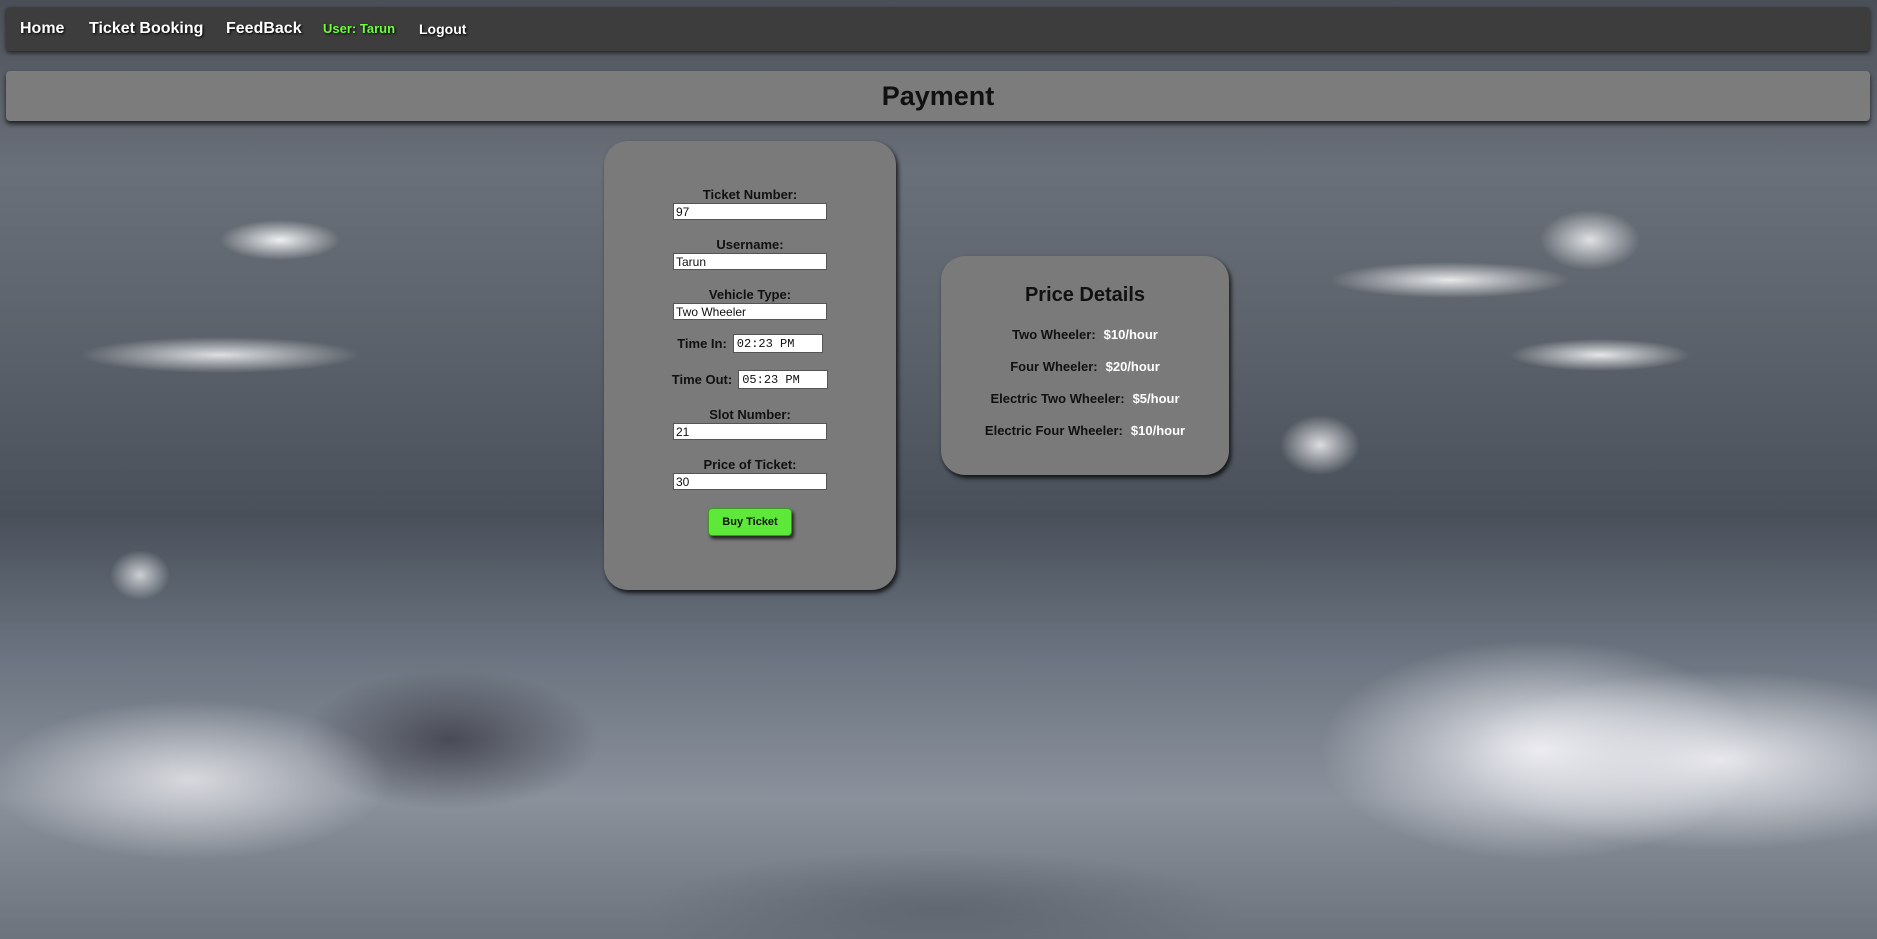  I want to click on price-row-four-wheeler: Four Wheeler: $20/hour, so click(1085, 366).